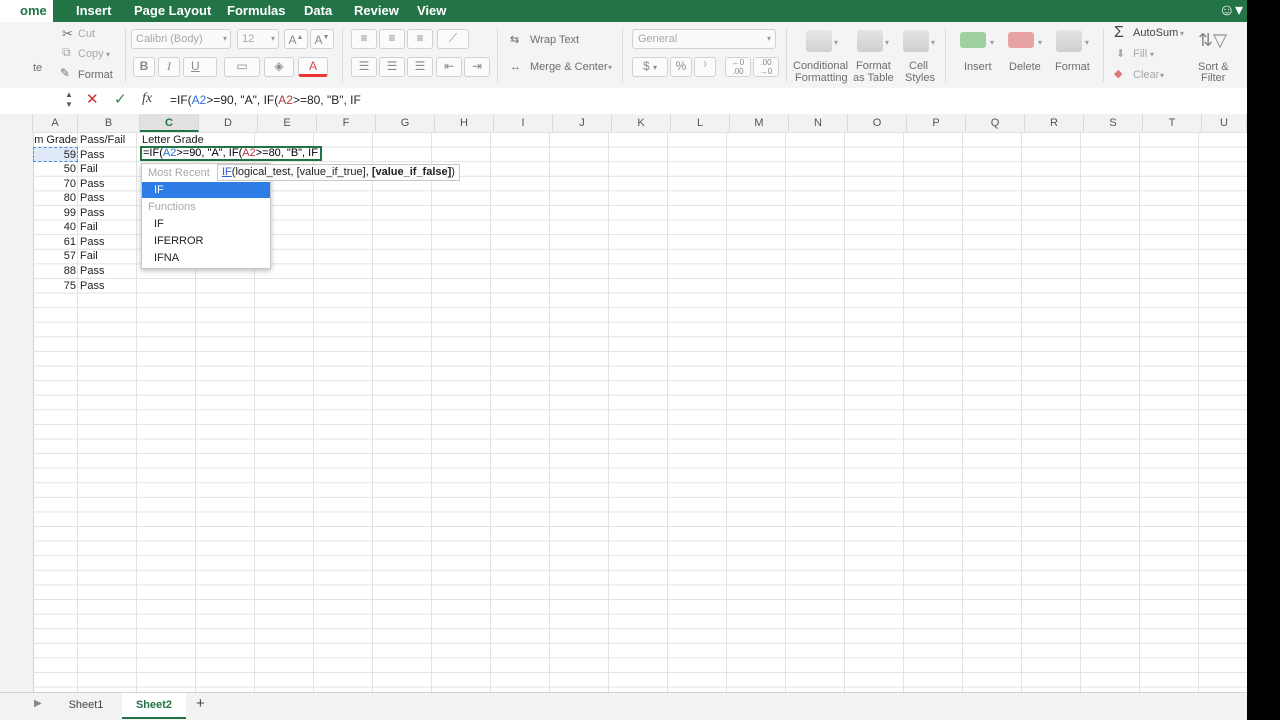 The width and height of the screenshot is (1280, 720). What do you see at coordinates (738, 67) in the screenshot?
I see `increase-decimal-button: ←0.00` at bounding box center [738, 67].